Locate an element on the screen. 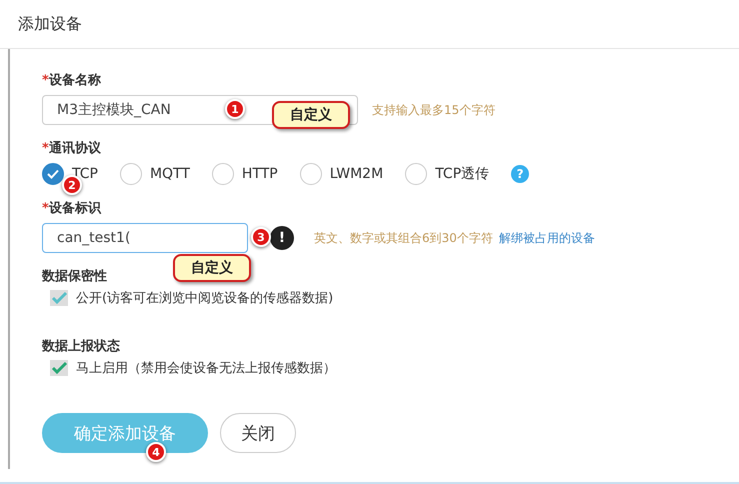 This screenshot has height=484, width=739. radio-label: TCP透传 is located at coordinates (462, 174).